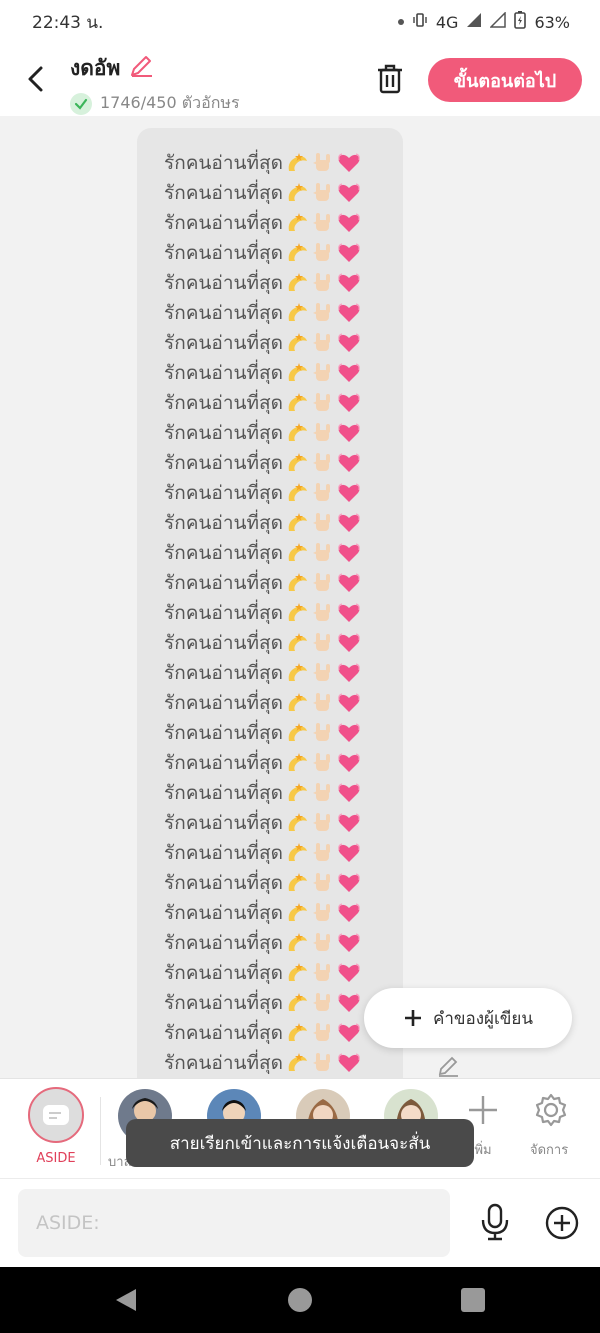 The width and height of the screenshot is (600, 1333). Describe the element at coordinates (95, 68) in the screenshot. I see `page-title: งดอัพ` at that location.